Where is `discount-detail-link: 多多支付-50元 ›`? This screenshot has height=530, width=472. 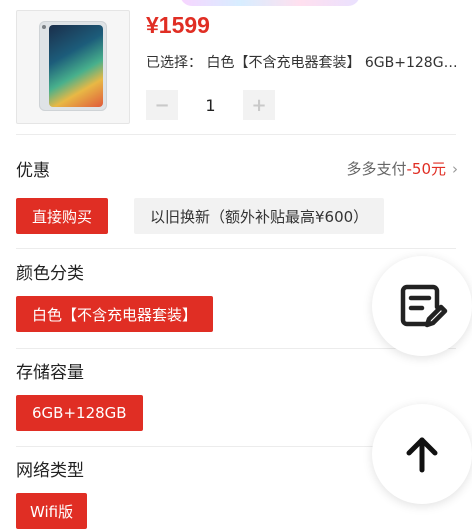
discount-detail-link: 多多支付-50元 › is located at coordinates (402, 168).